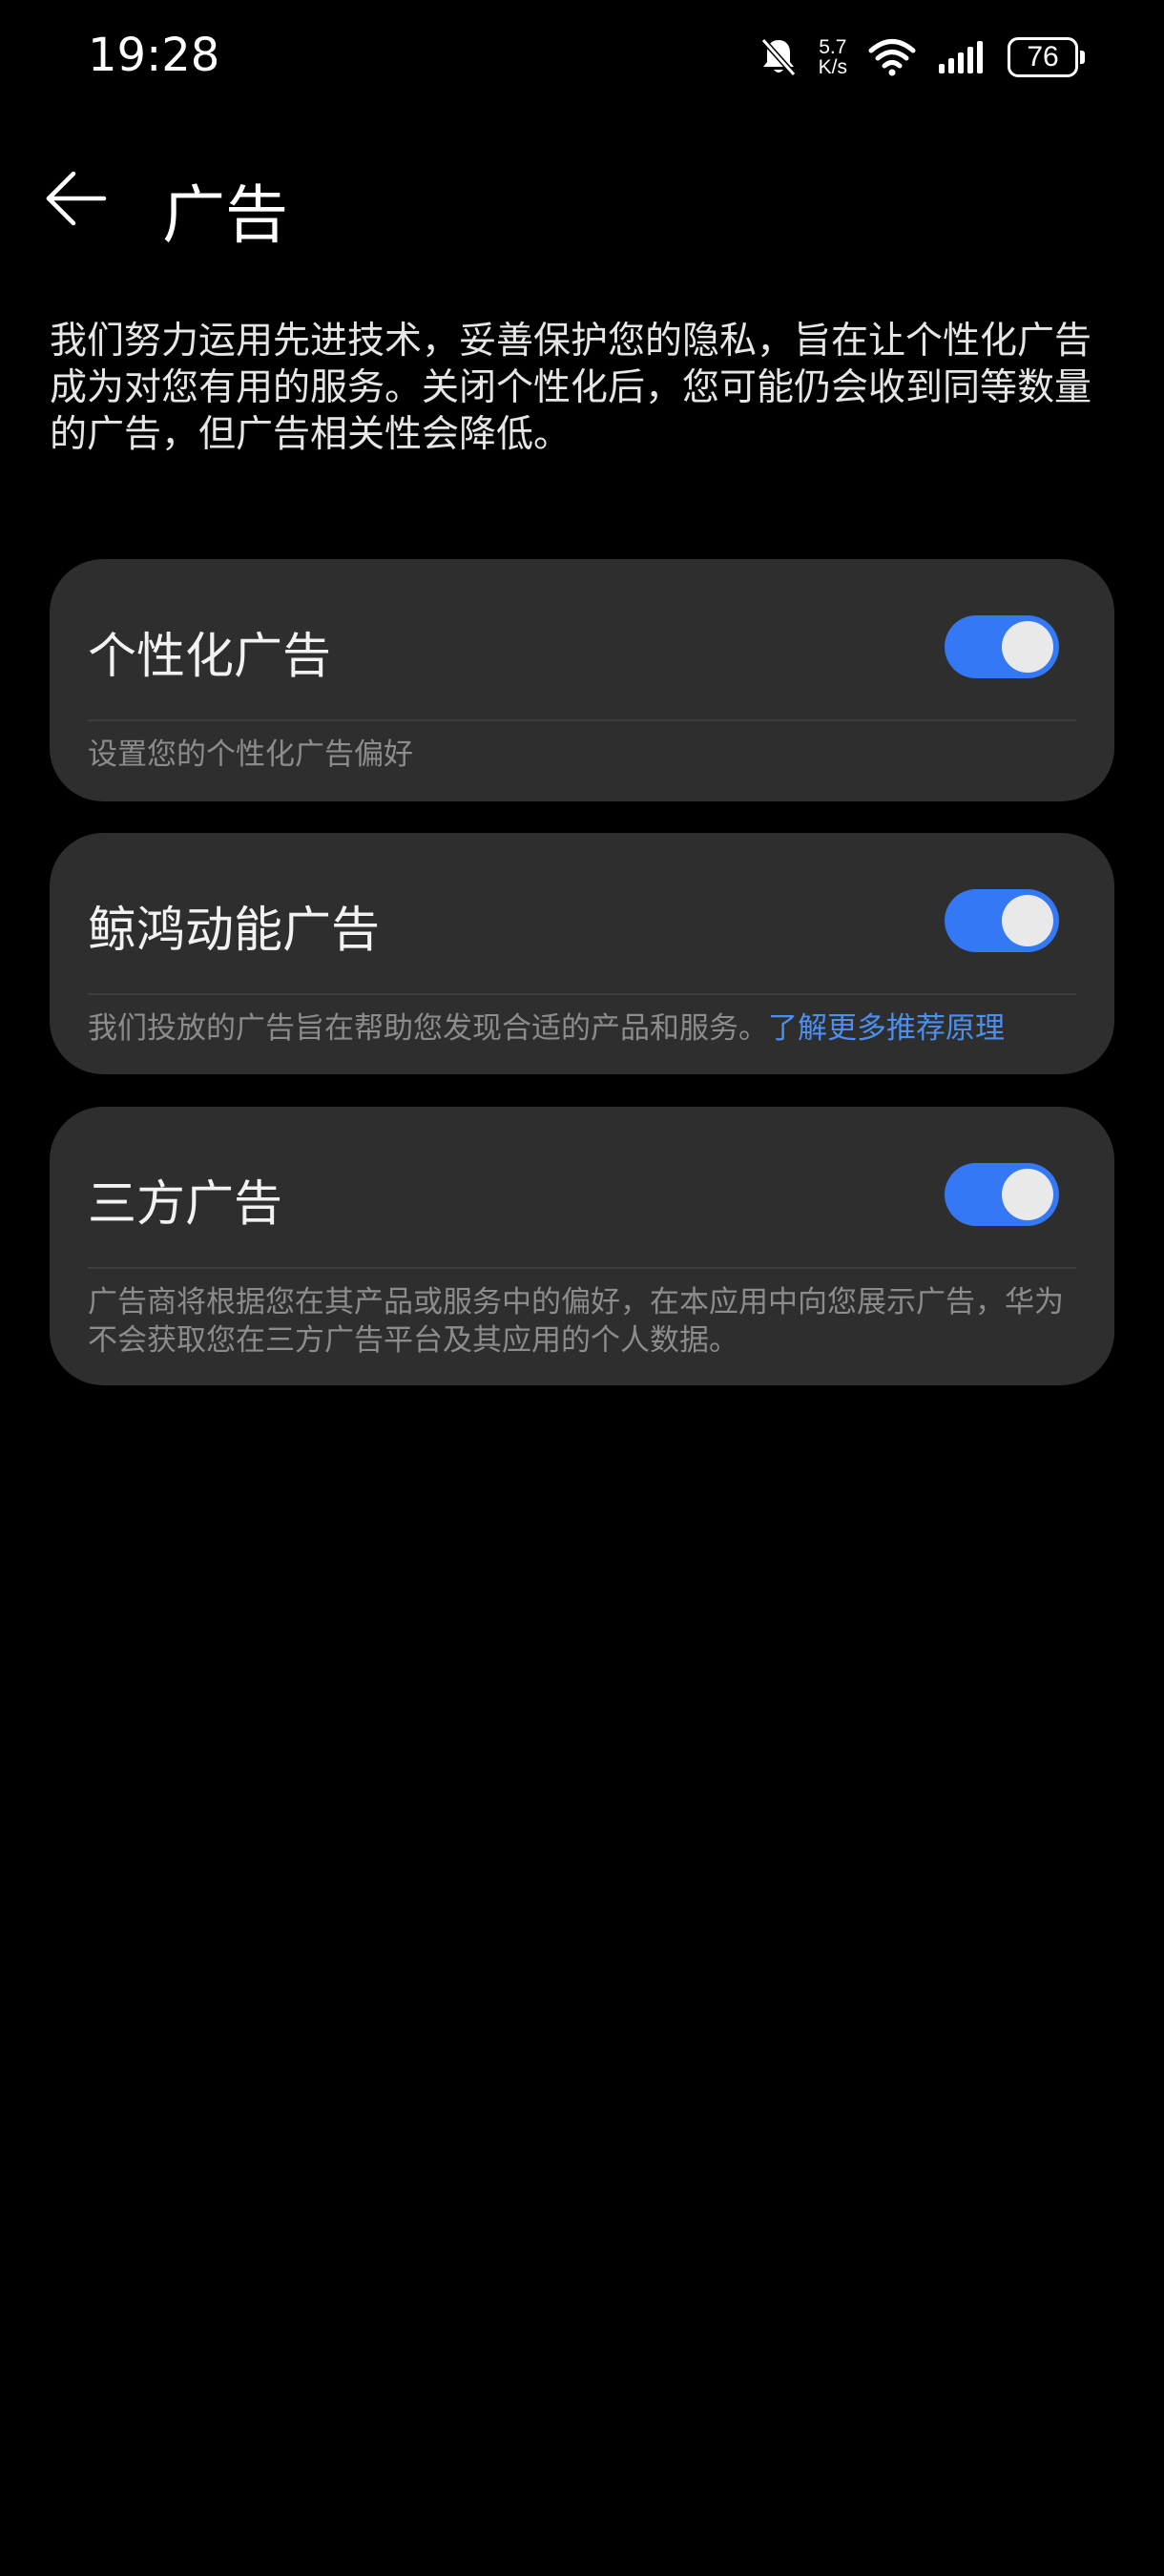 The width and height of the screenshot is (1164, 2576). What do you see at coordinates (225, 215) in the screenshot?
I see `page-title: 广告` at bounding box center [225, 215].